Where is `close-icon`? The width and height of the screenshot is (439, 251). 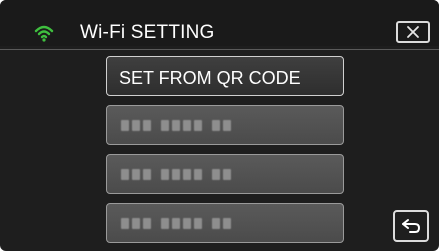 close-icon is located at coordinates (413, 32).